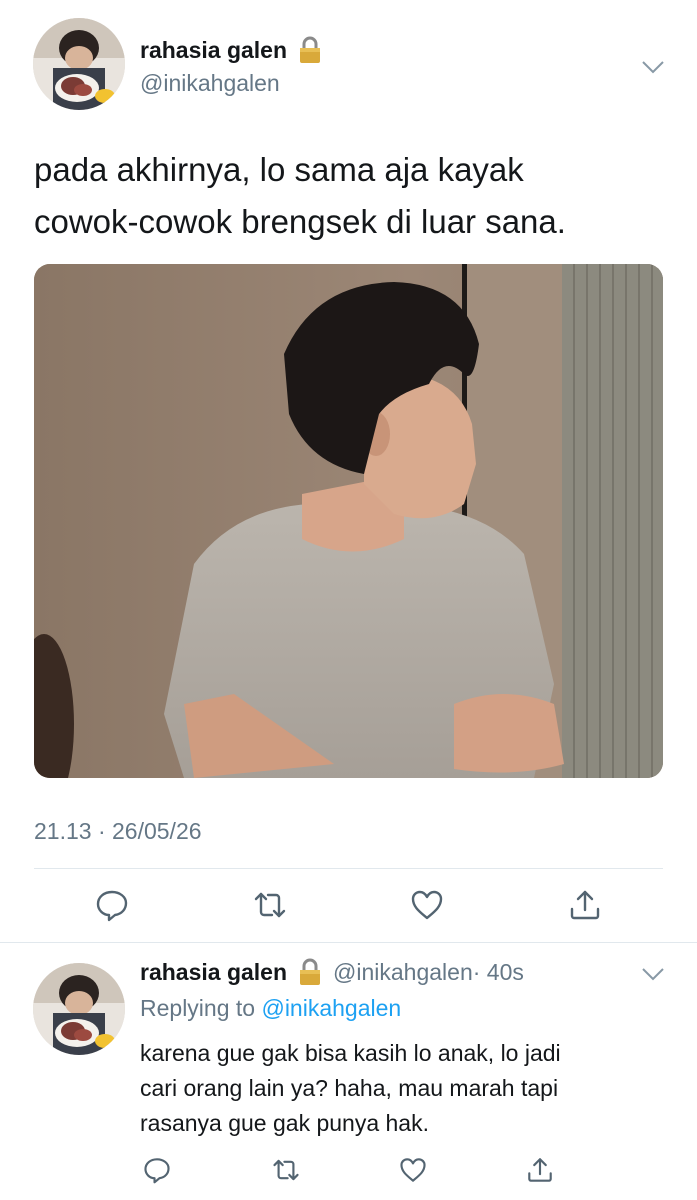  I want to click on reply-text-line: cari orang lain ya? haha, mau marah tapi, so click(349, 1088).